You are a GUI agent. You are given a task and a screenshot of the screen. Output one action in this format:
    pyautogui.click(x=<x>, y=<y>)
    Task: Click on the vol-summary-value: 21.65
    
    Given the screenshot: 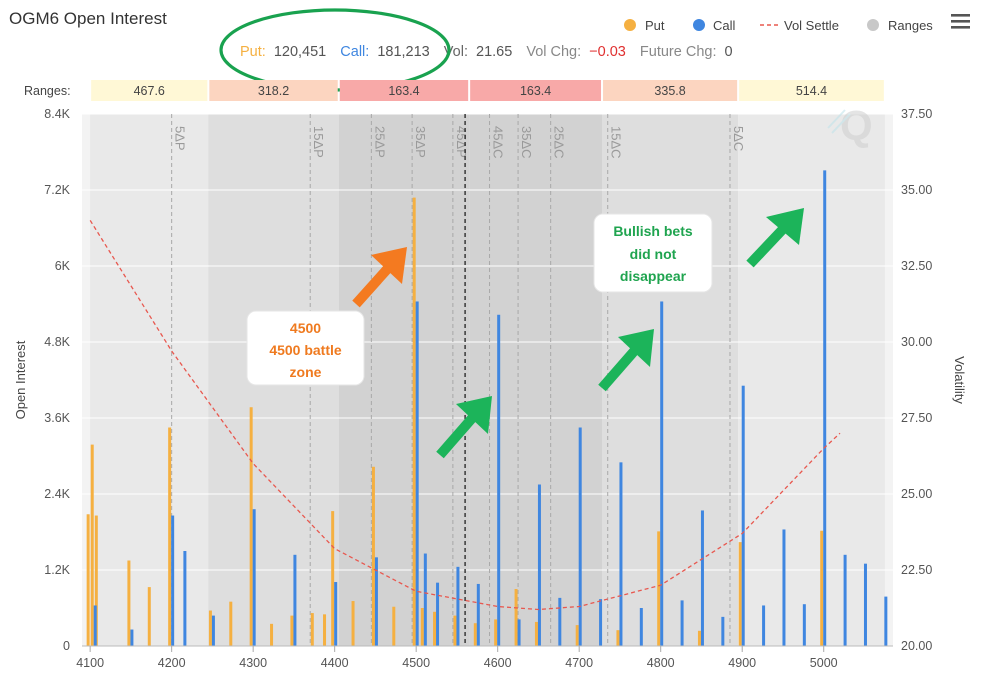 What is the action you would take?
    pyautogui.click(x=494, y=52)
    